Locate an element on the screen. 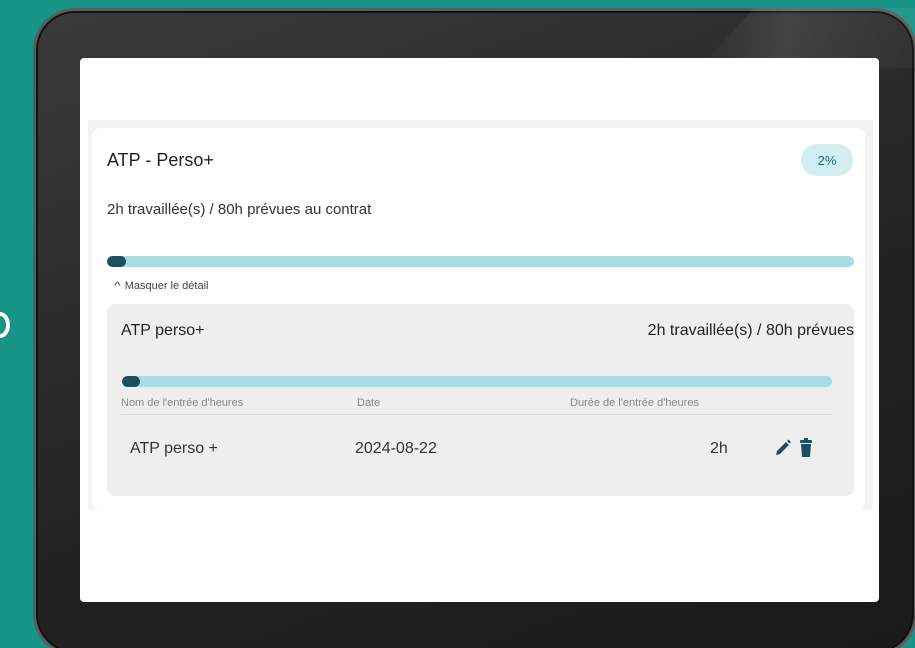 The image size is (915, 648). percentage-badge: 2% is located at coordinates (827, 160).